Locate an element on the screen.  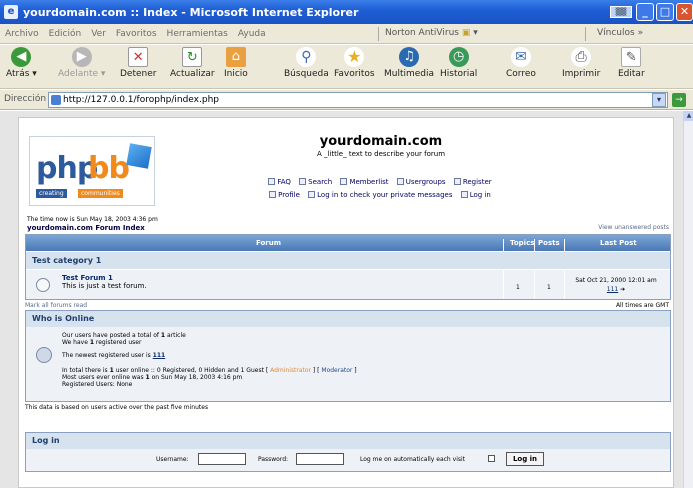
unanswered-posts-link: View unanswered posts is located at coordinates (633, 227).